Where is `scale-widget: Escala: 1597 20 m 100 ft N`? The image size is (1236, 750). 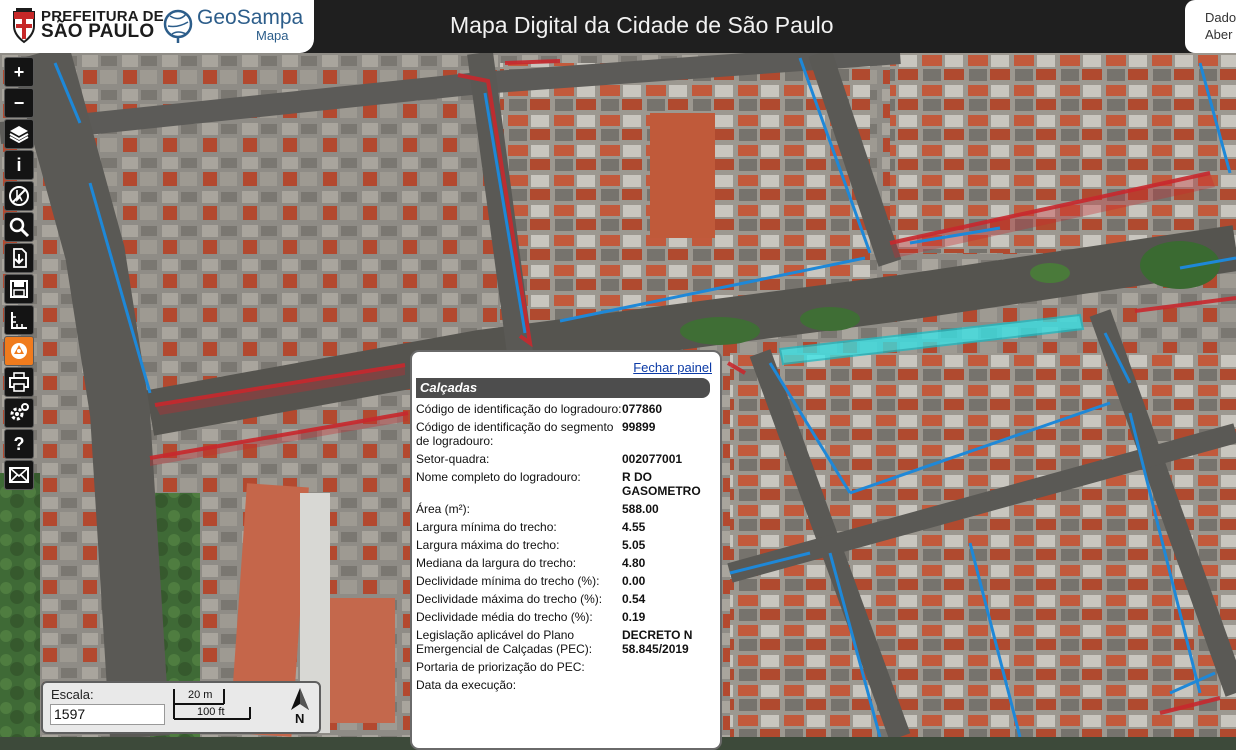
scale-widget: Escala: 1597 20 m 100 ft N is located at coordinates (181, 707).